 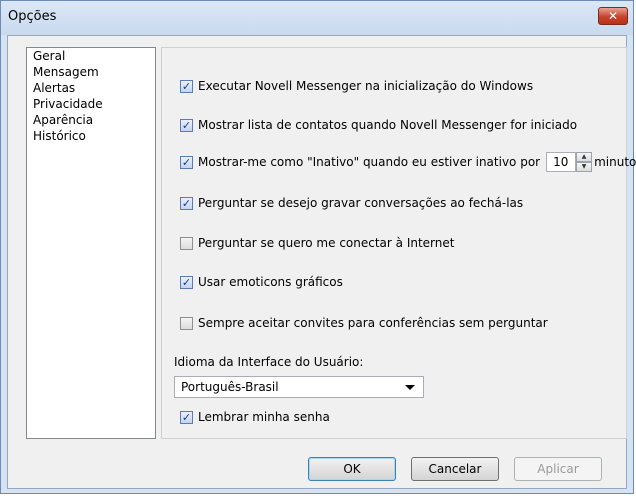 I want to click on option-graphic-emoticons: ✓ Usar emoticons gráficos, so click(x=261, y=282).